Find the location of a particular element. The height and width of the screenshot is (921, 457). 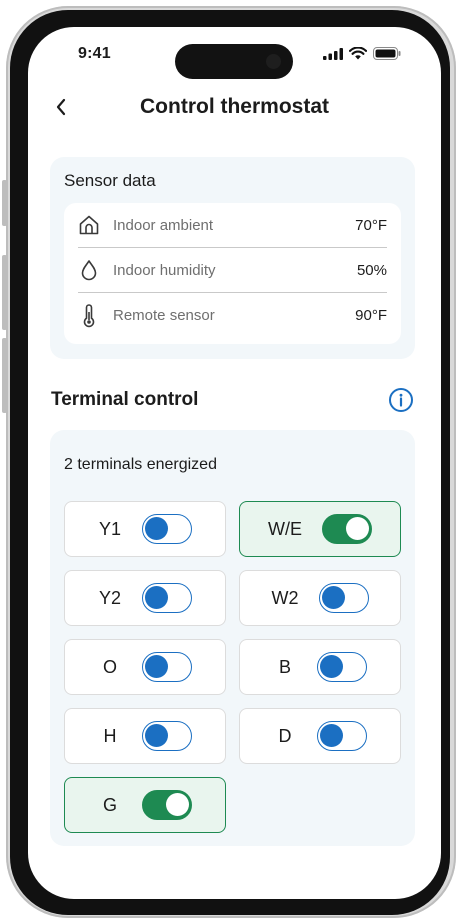

volume-up-button is located at coordinates (4, 292).